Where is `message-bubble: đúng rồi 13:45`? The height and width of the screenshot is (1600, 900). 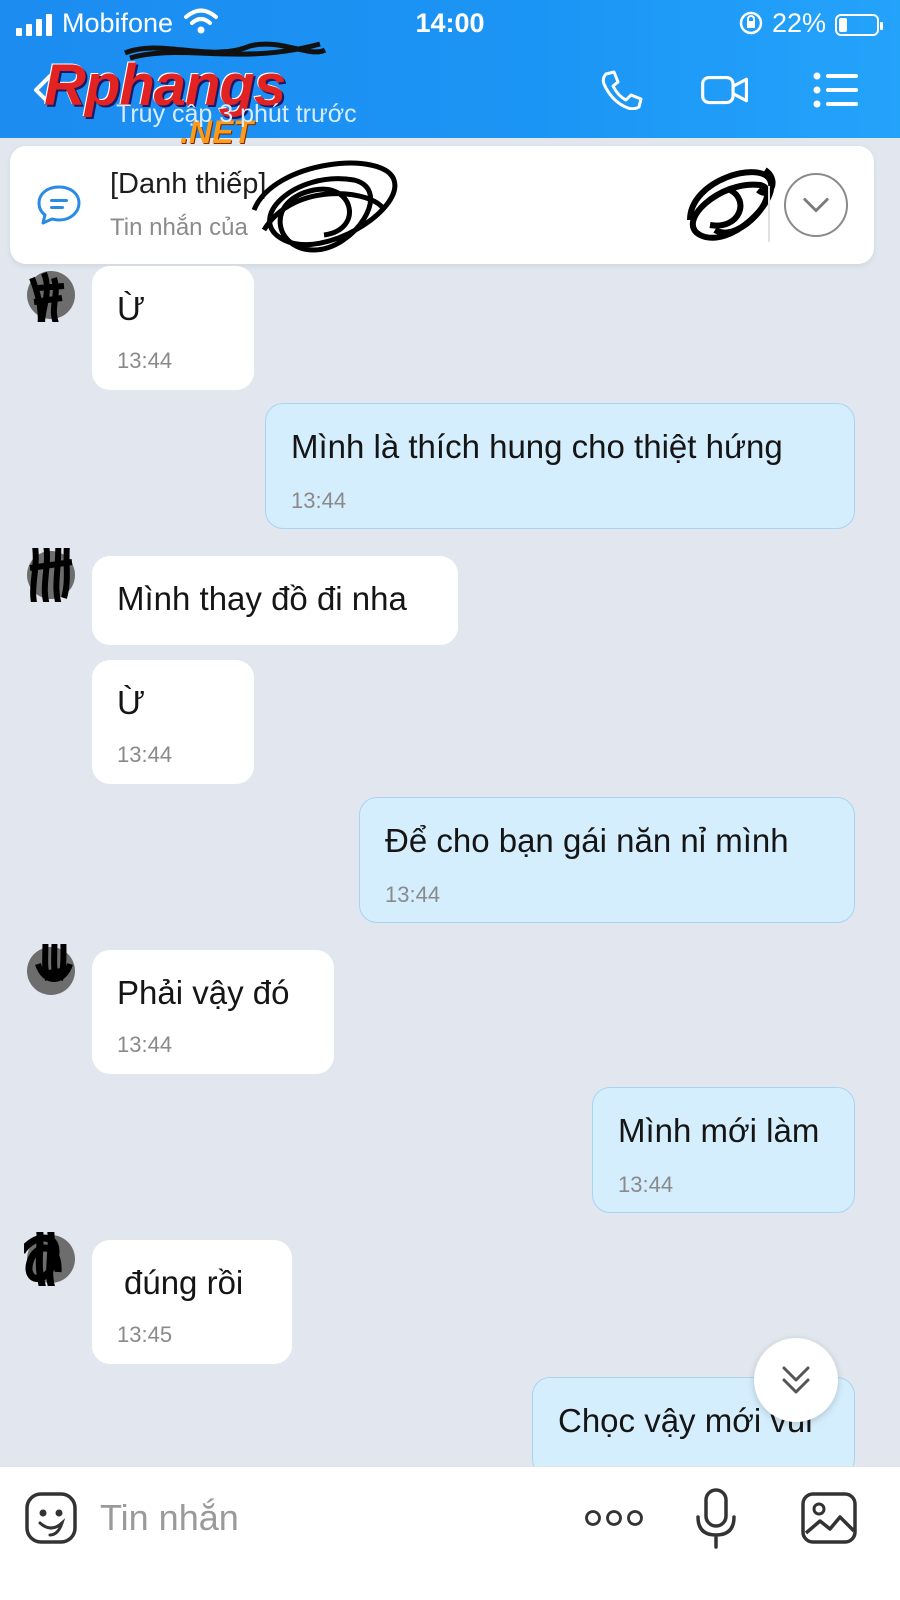
message-bubble: đúng rồi 13:45 is located at coordinates (192, 1302).